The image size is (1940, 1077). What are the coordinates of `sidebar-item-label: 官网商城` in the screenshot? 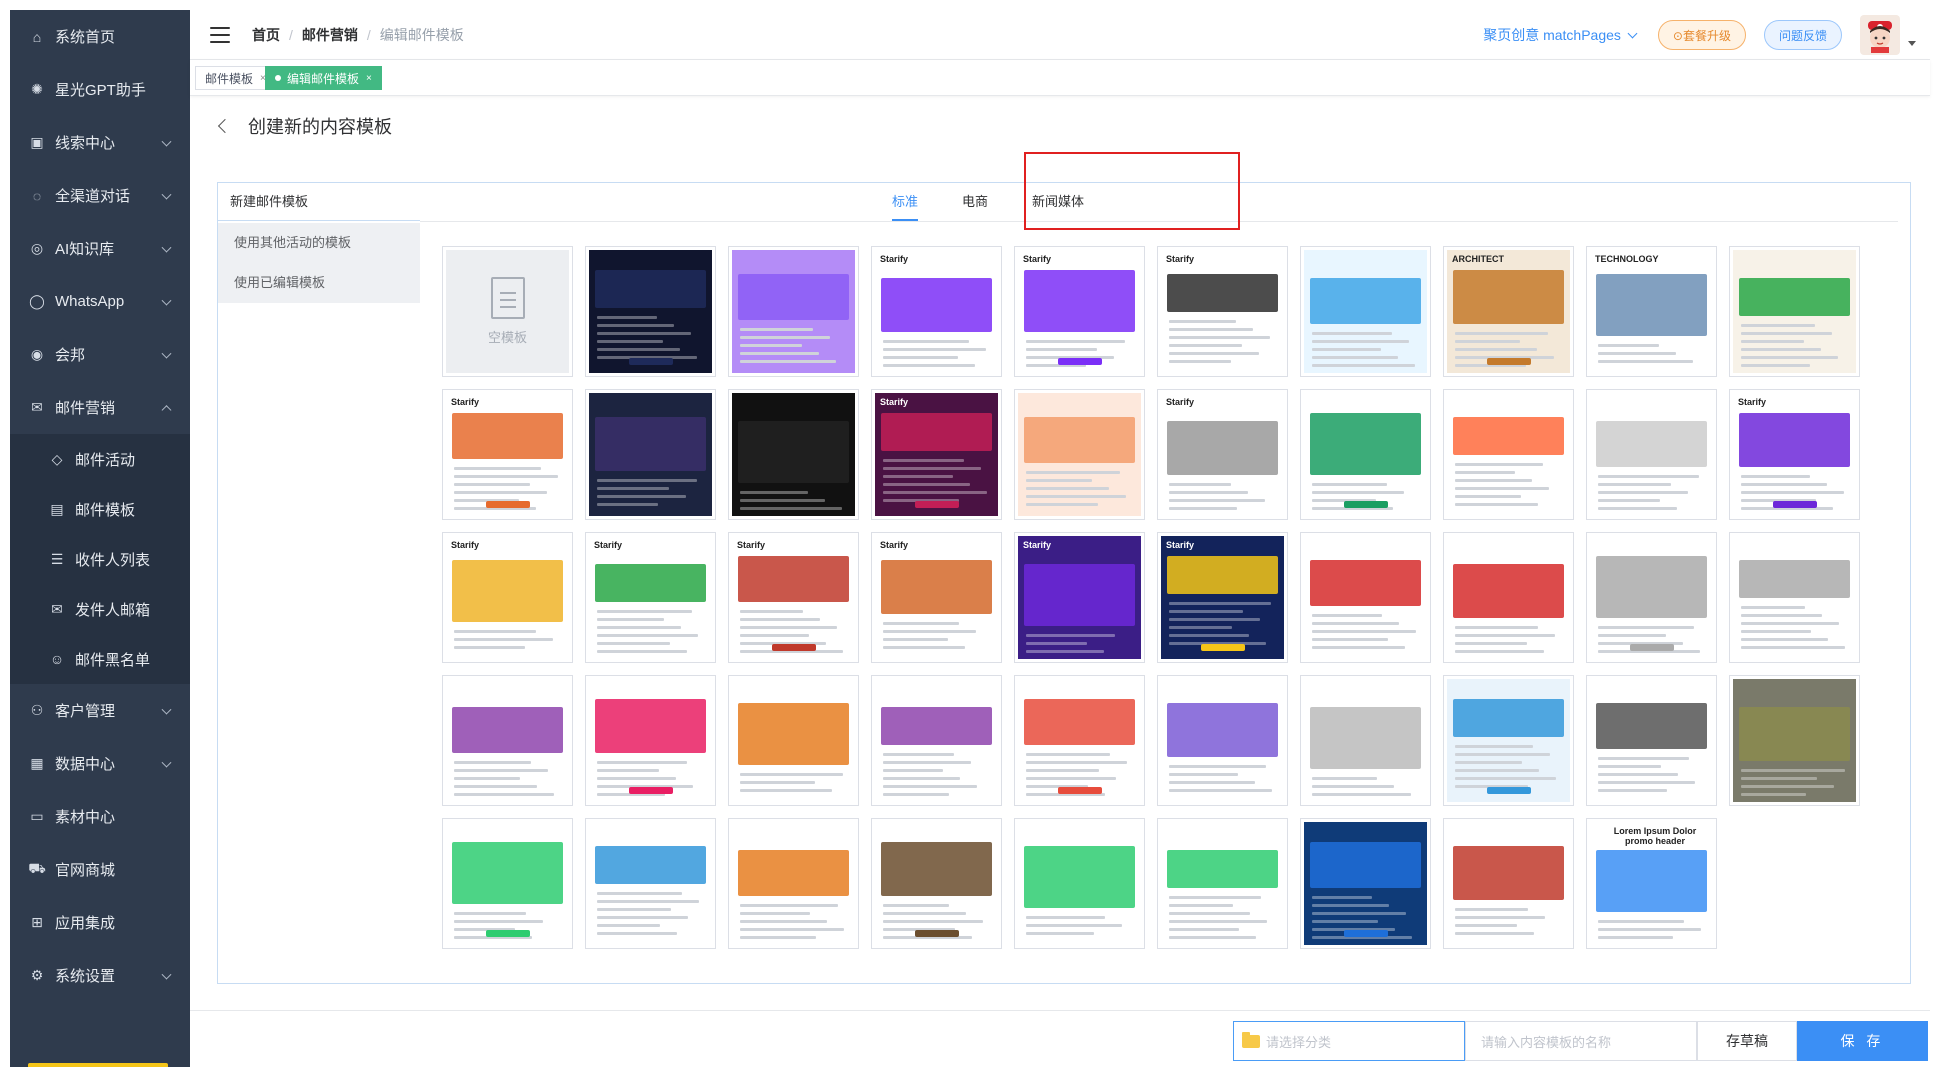 It's located at (85, 870).